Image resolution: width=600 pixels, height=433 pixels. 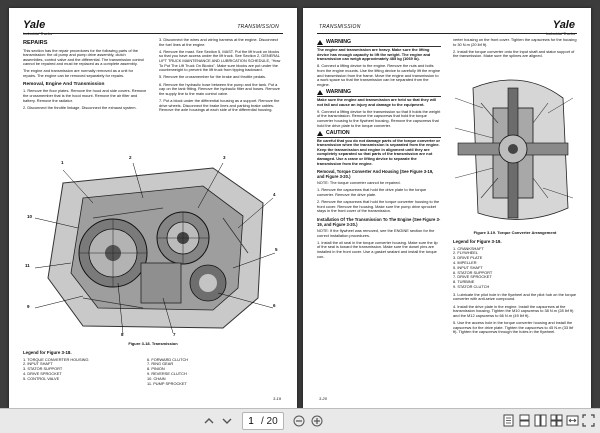 I want to click on page-number-input, so click(x=251, y=421).